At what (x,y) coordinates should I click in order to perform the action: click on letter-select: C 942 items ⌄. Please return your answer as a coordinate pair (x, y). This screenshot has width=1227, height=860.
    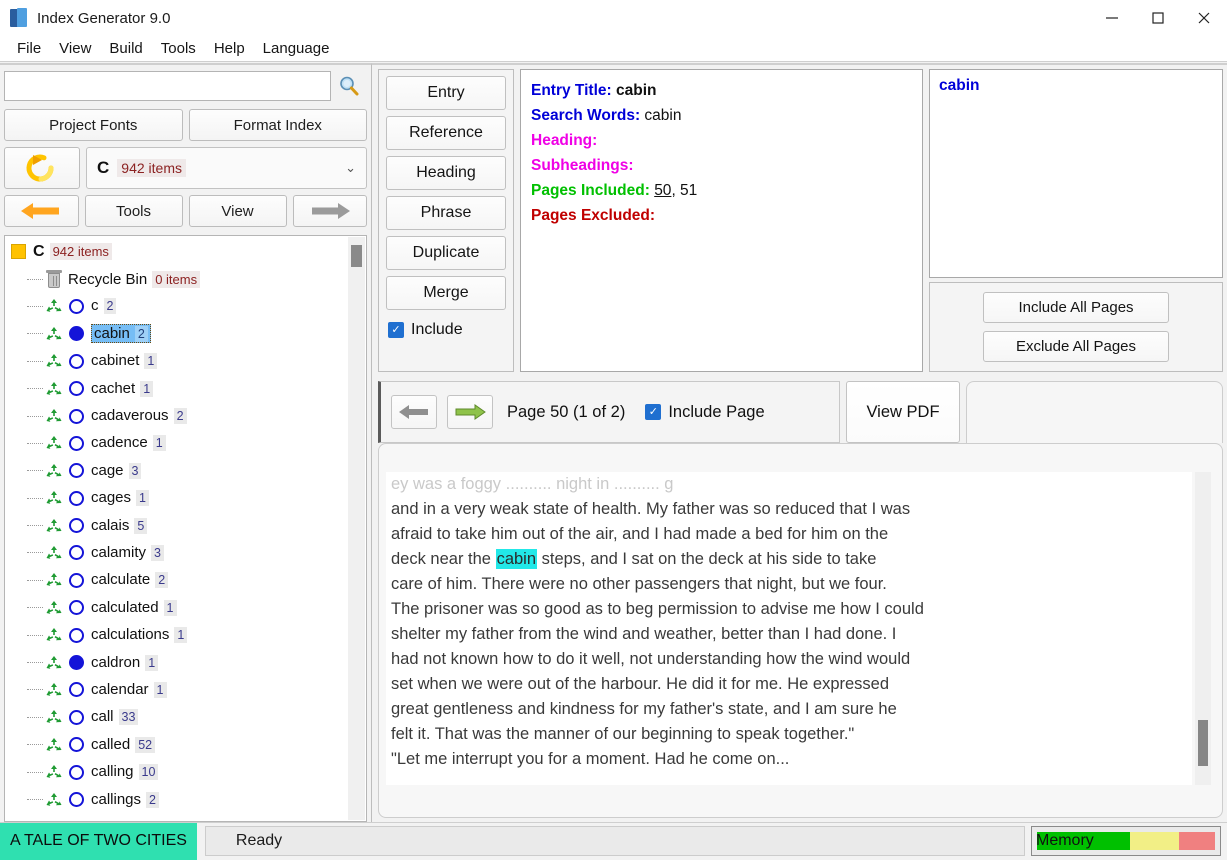
    Looking at the image, I should click on (226, 168).